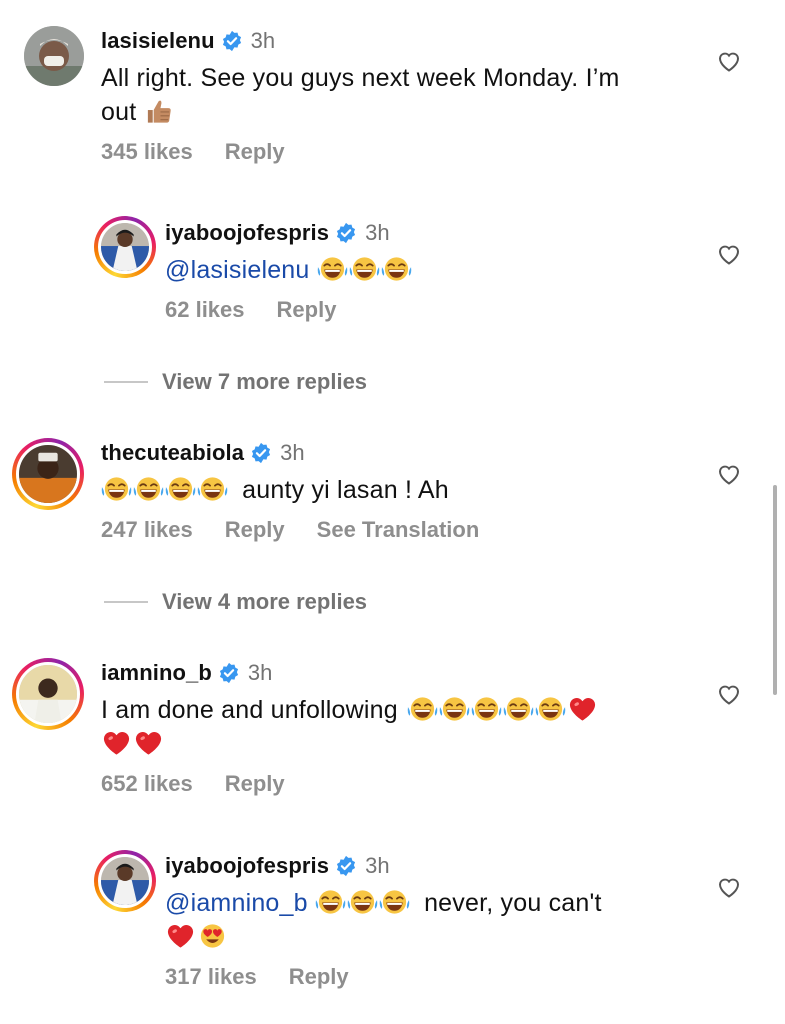 The height and width of the screenshot is (1024, 785). What do you see at coordinates (147, 152) in the screenshot?
I see `likes-count: 345 likes` at bounding box center [147, 152].